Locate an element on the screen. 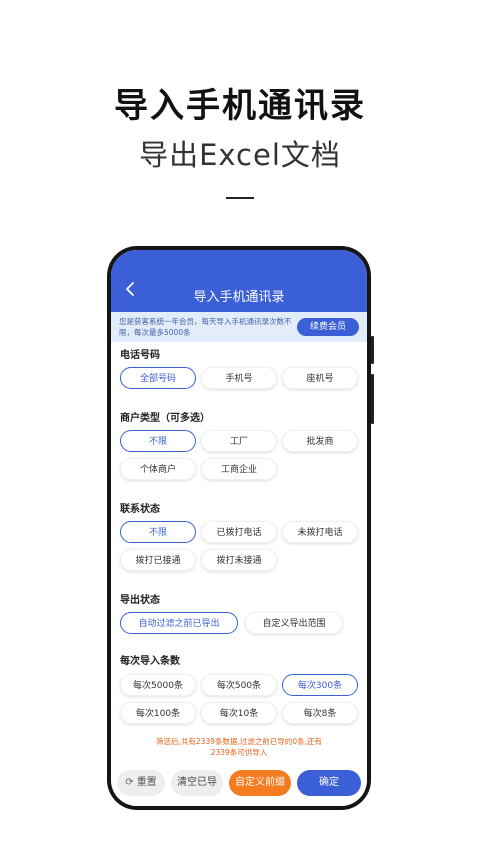 The image size is (480, 854). promo-title: 导入手机通讯录 is located at coordinates (240, 106).